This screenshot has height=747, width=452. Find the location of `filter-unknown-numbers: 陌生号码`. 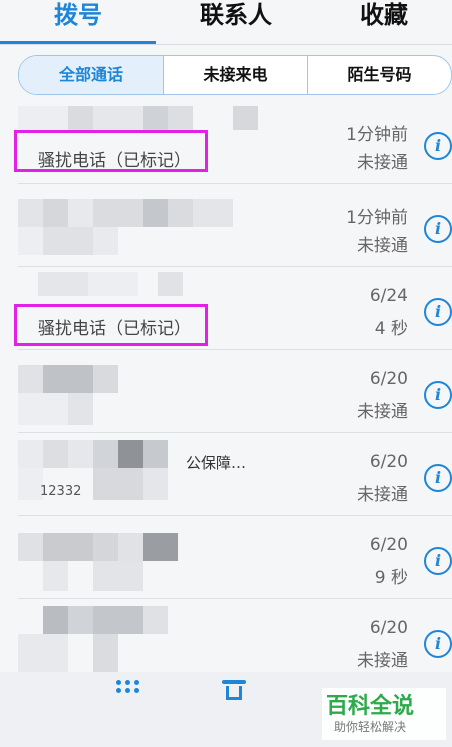

filter-unknown-numbers: 陌生号码 is located at coordinates (379, 75).